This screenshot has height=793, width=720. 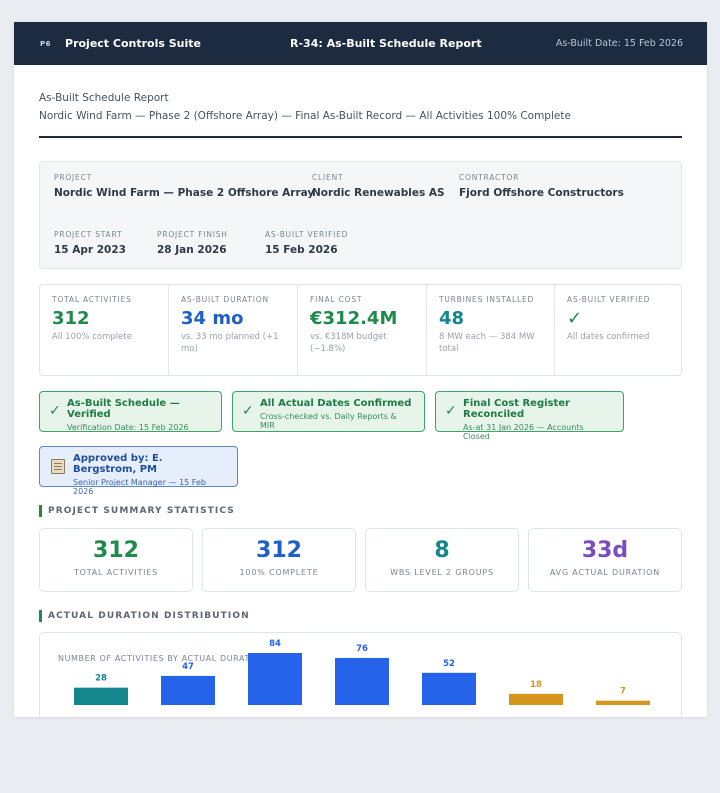 I want to click on stat-value: 8, so click(x=442, y=550).